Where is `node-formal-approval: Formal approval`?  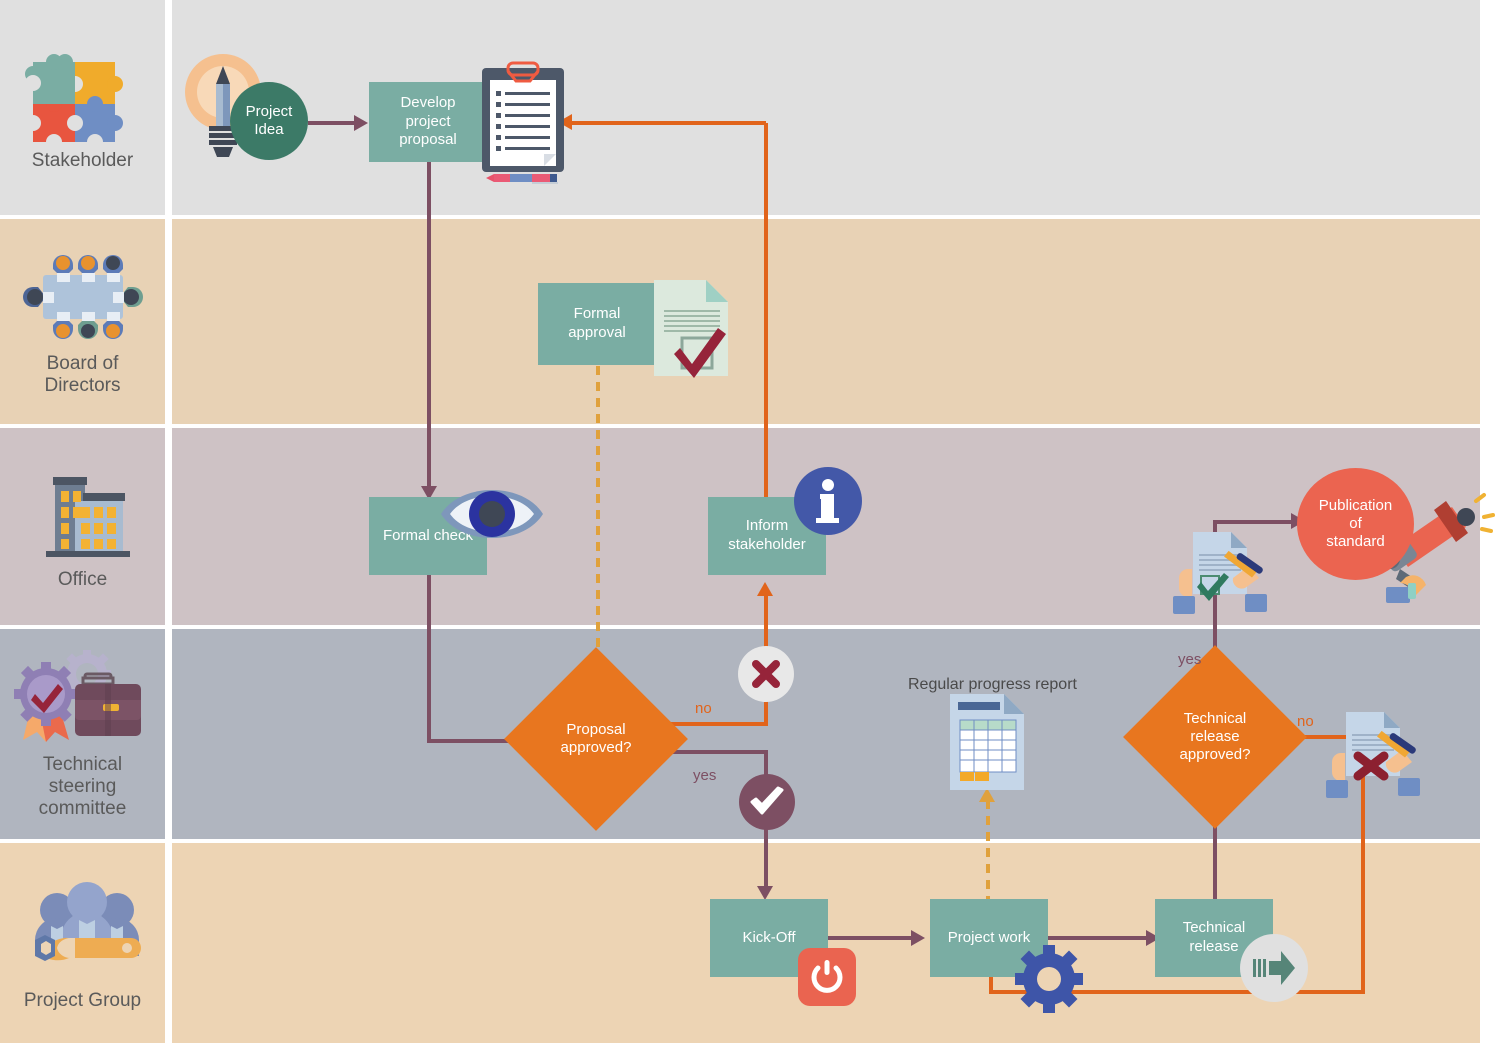 node-formal-approval: Formal approval is located at coordinates (597, 324).